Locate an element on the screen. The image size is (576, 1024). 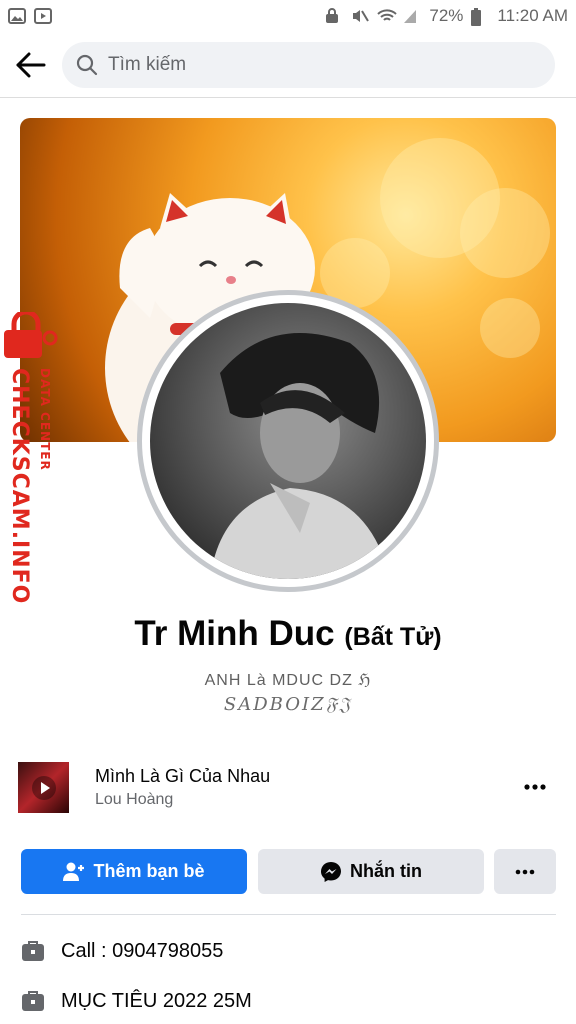
album-art is located at coordinates (43, 787).